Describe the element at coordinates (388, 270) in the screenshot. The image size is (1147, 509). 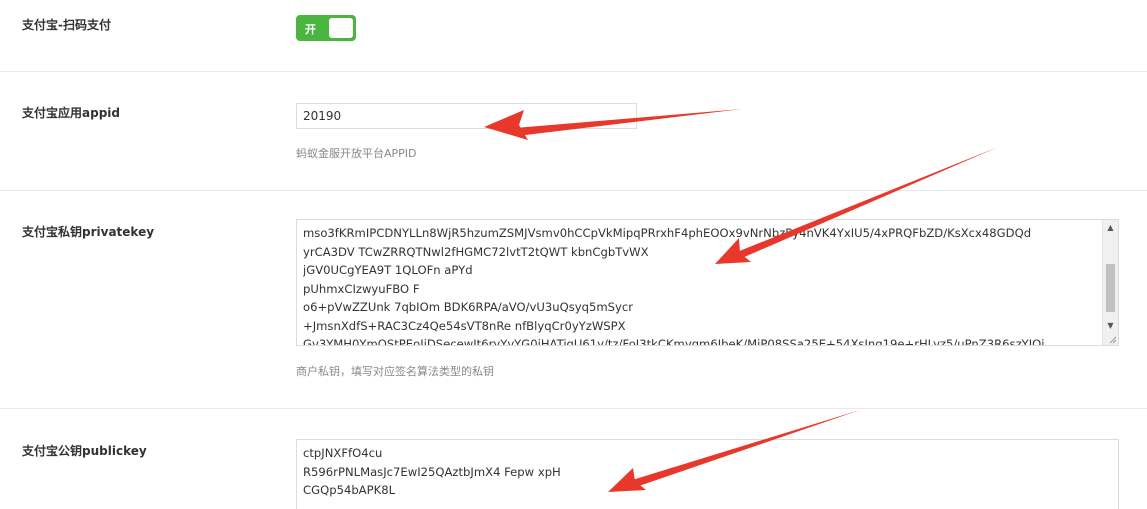
I see `private-key-line: jGV0UCgYEA9T 1QLOFn aPYd` at that location.